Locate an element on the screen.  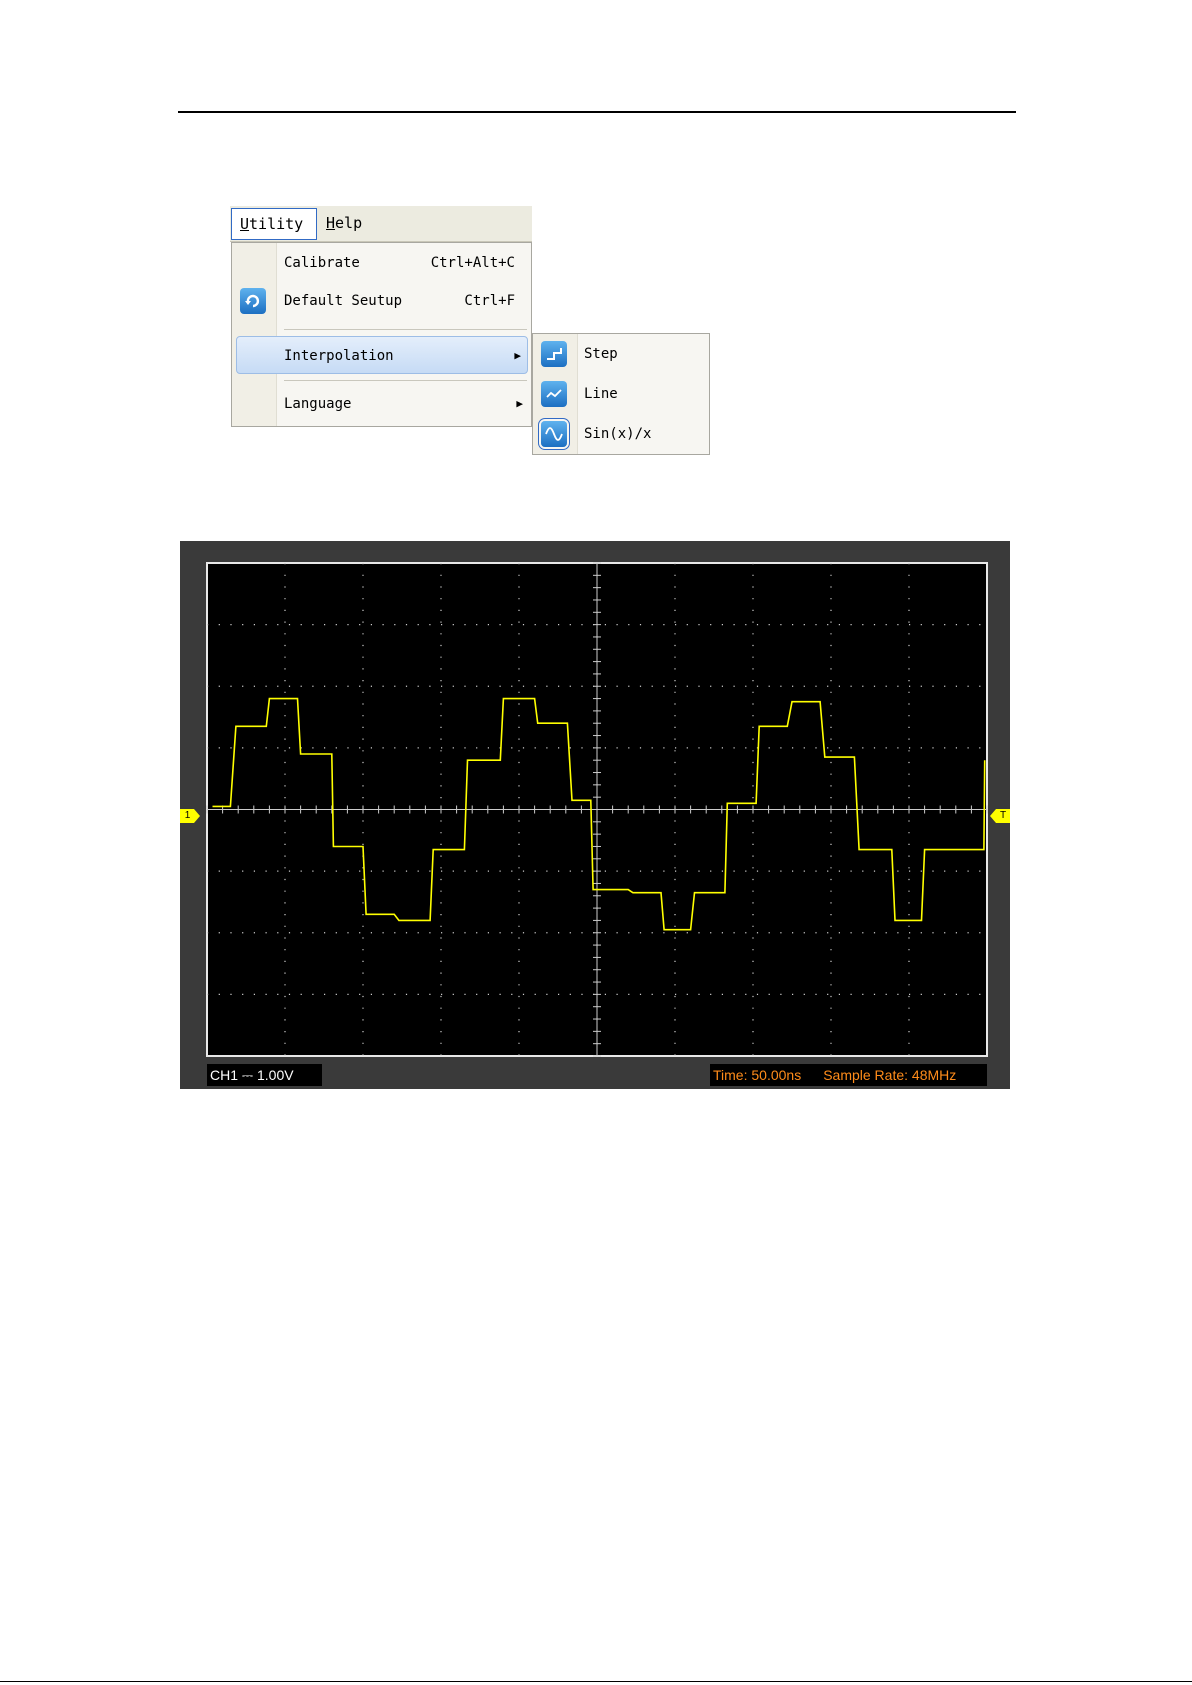
page-footer-rule is located at coordinates (596, 1681).